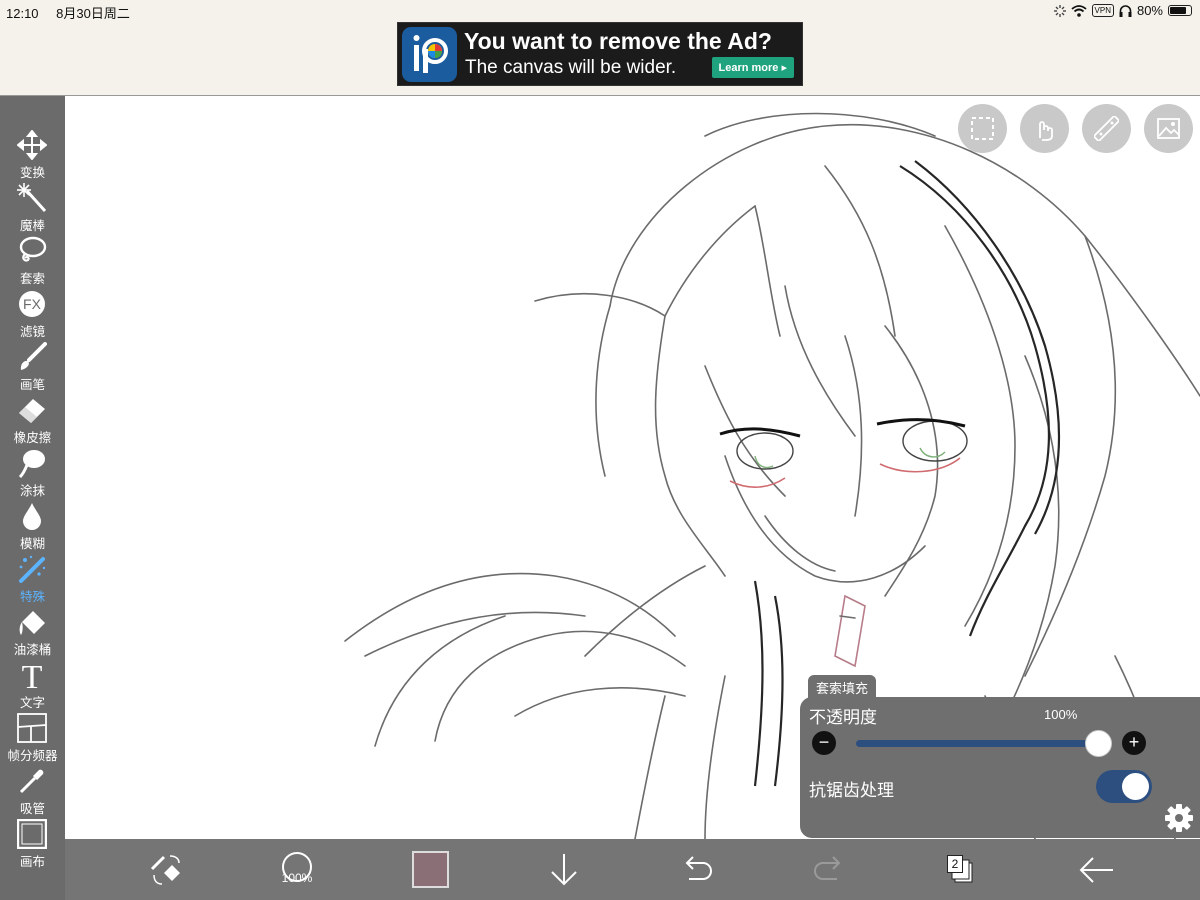 This screenshot has width=1200, height=900. I want to click on brush-size-button: 100%, so click(297, 870).